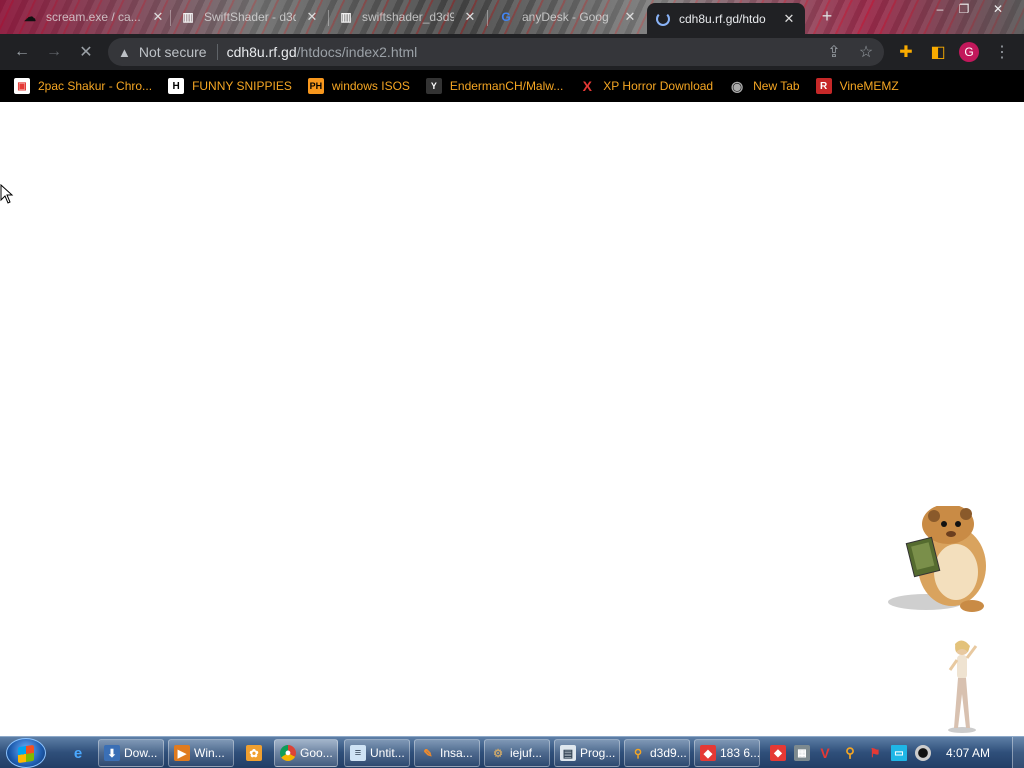  I want to click on tab-swiftshader-d3d: ▥ SwiftShader - d3d ✕, so click(250, 17).